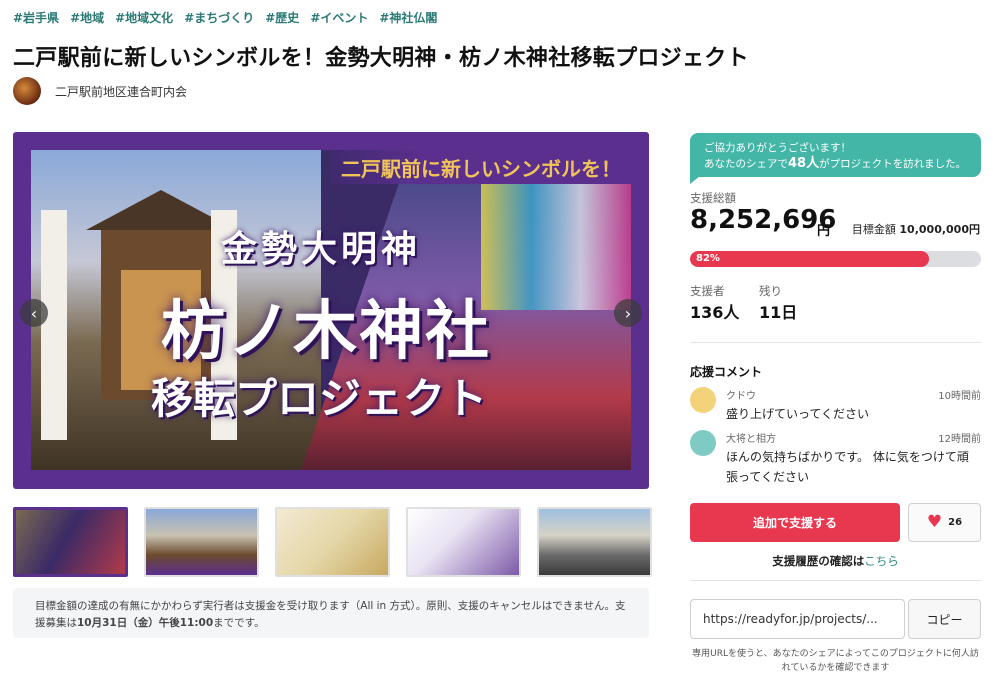 This screenshot has width=993, height=675. Describe the element at coordinates (959, 439) in the screenshot. I see `comment-time: 12時間前` at that location.